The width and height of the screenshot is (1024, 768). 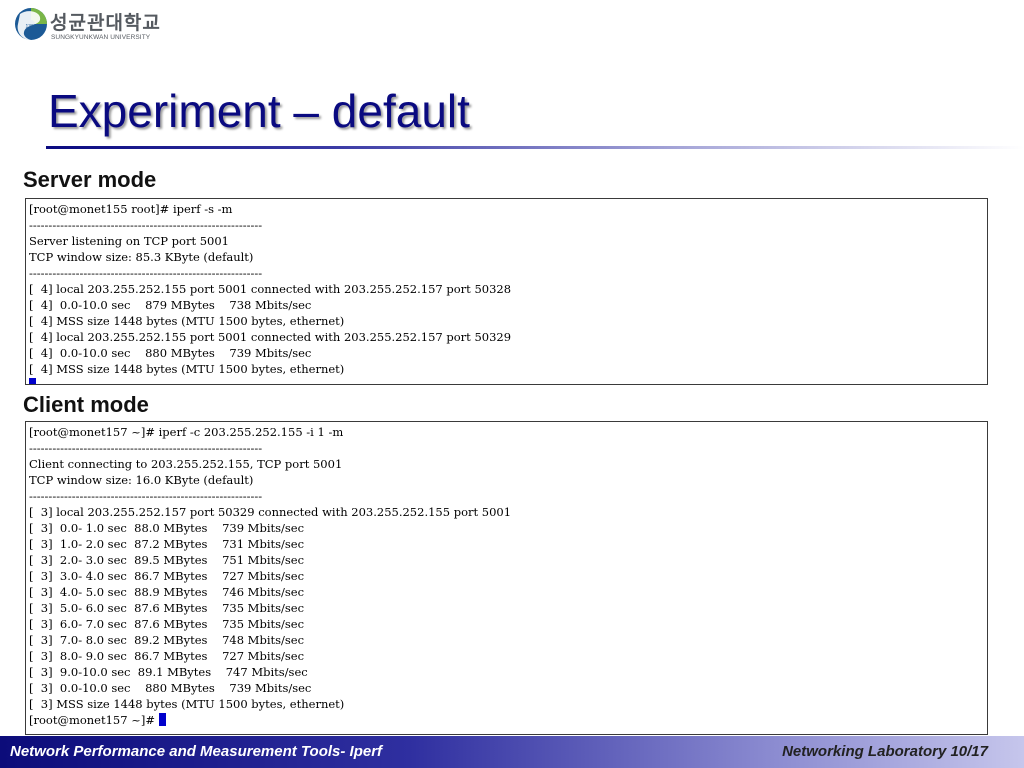 I want to click on terminal-line: Server listening on TCP port 5001, so click(x=129, y=241).